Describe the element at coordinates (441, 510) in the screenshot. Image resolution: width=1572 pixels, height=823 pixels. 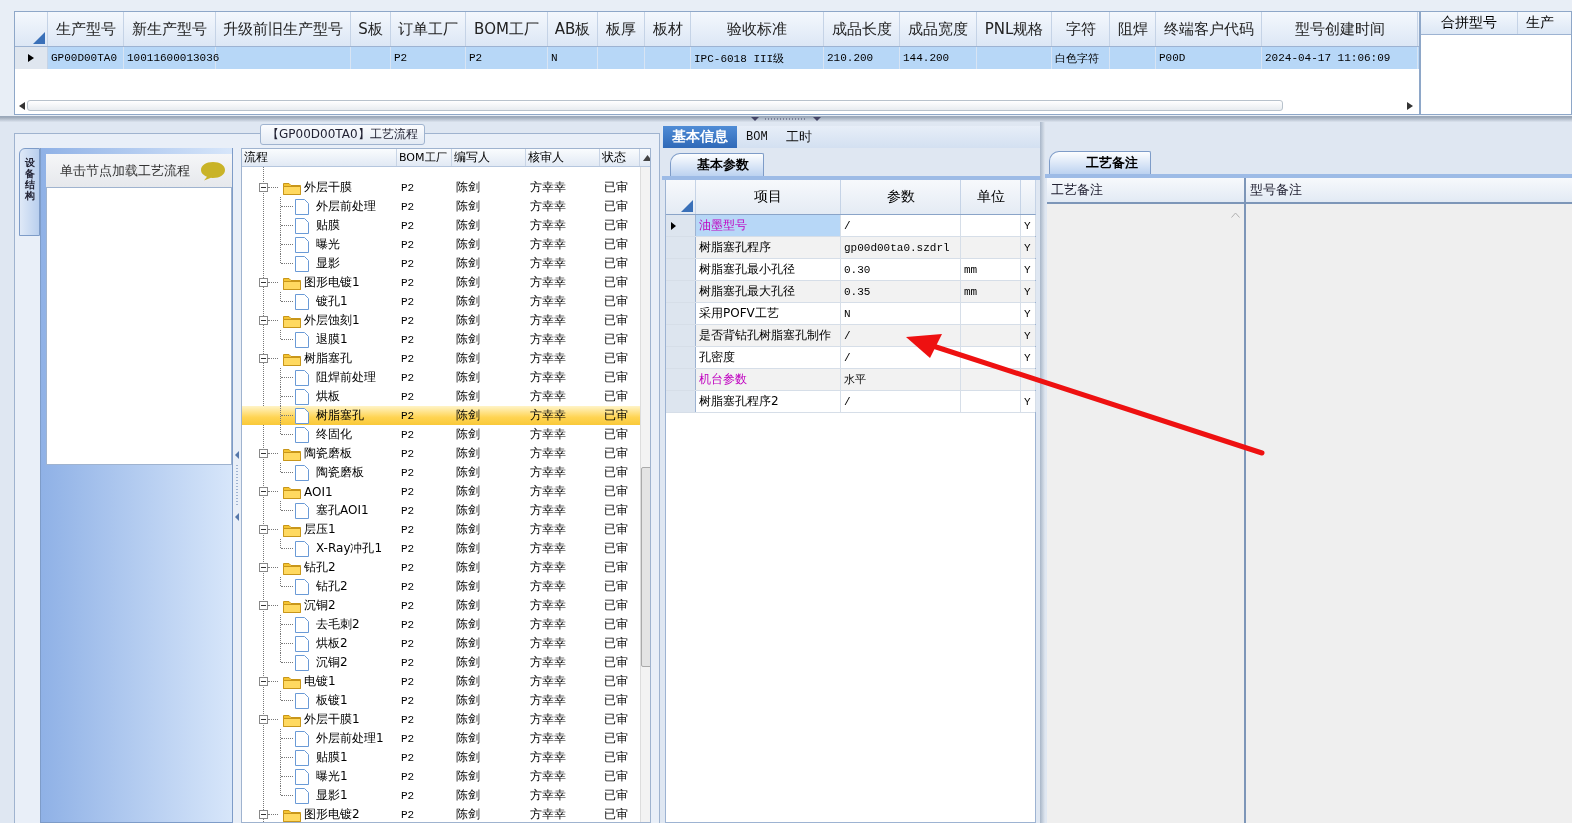
I see `tree-row: 塞孔AOI1 P2 陈剑 方幸幸 已审` at that location.